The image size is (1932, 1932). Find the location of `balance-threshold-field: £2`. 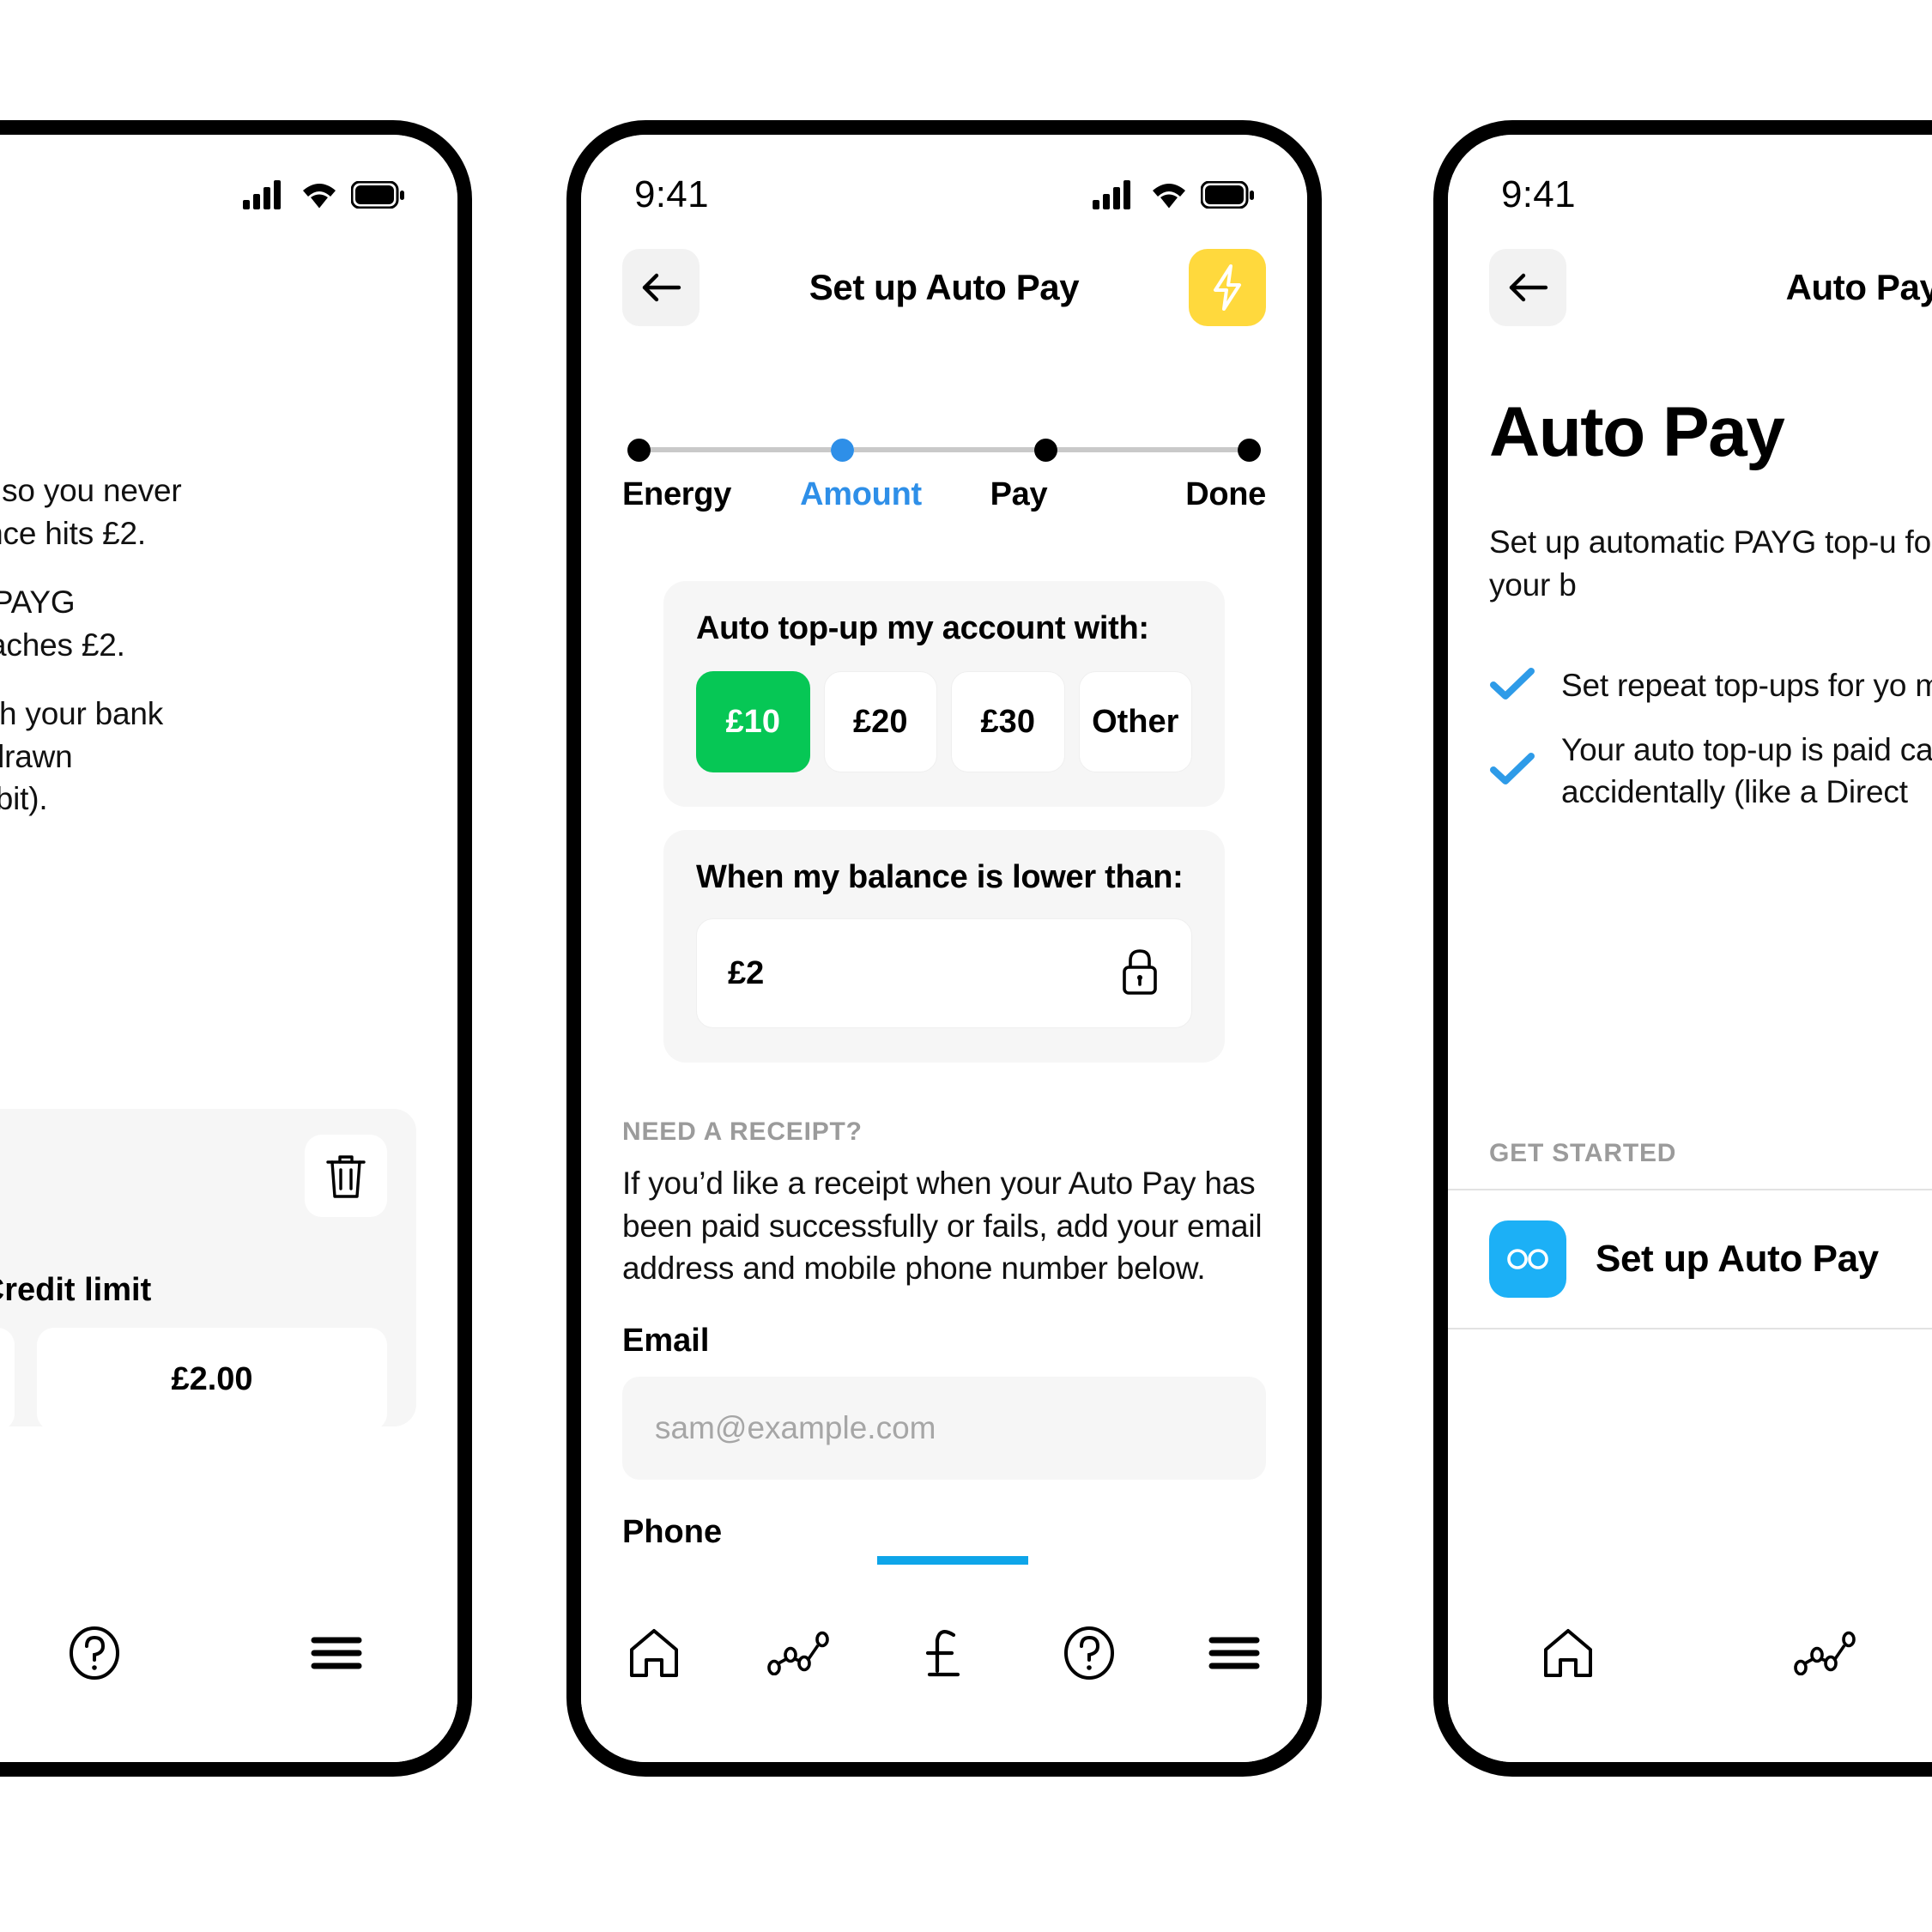

balance-threshold-field: £2 is located at coordinates (944, 973).